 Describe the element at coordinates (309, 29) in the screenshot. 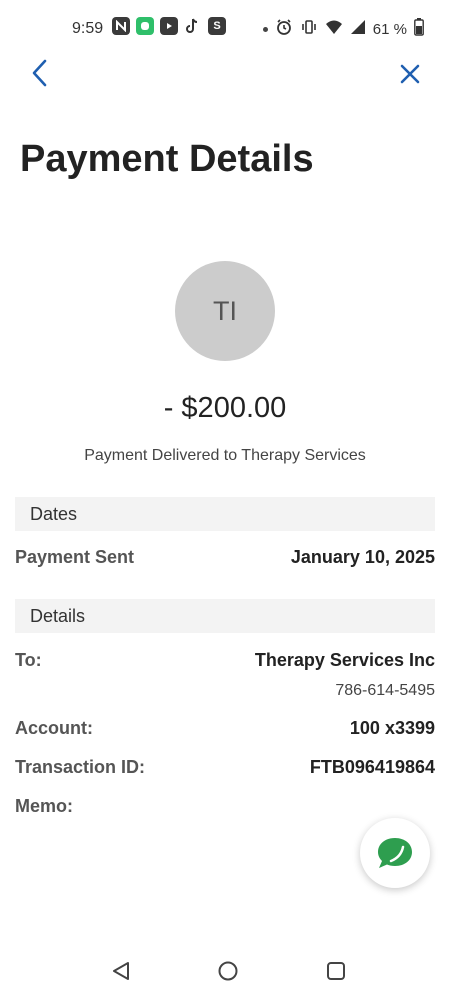

I see `vibrate-icon` at that location.